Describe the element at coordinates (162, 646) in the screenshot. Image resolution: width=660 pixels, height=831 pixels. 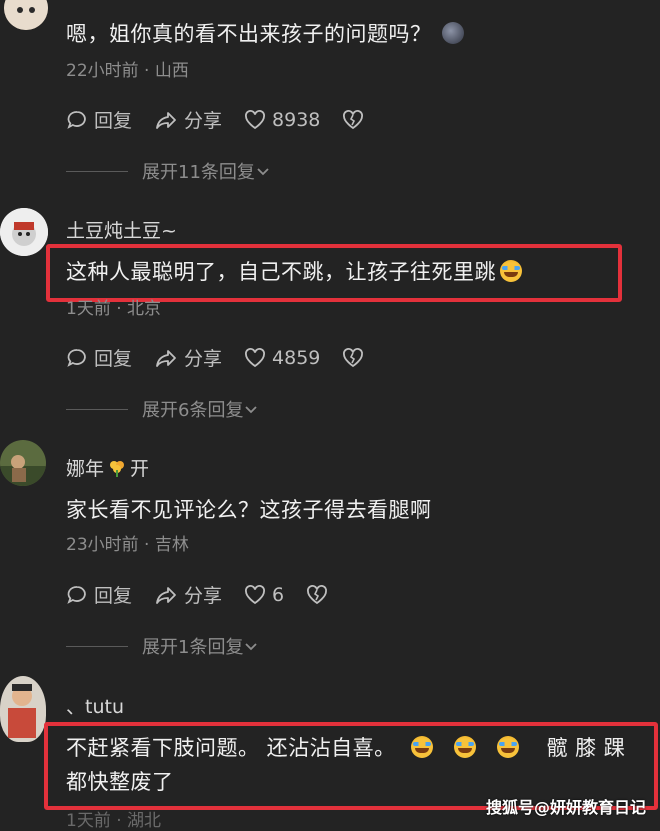
I see `expand-replies: 展开1条回复` at that location.